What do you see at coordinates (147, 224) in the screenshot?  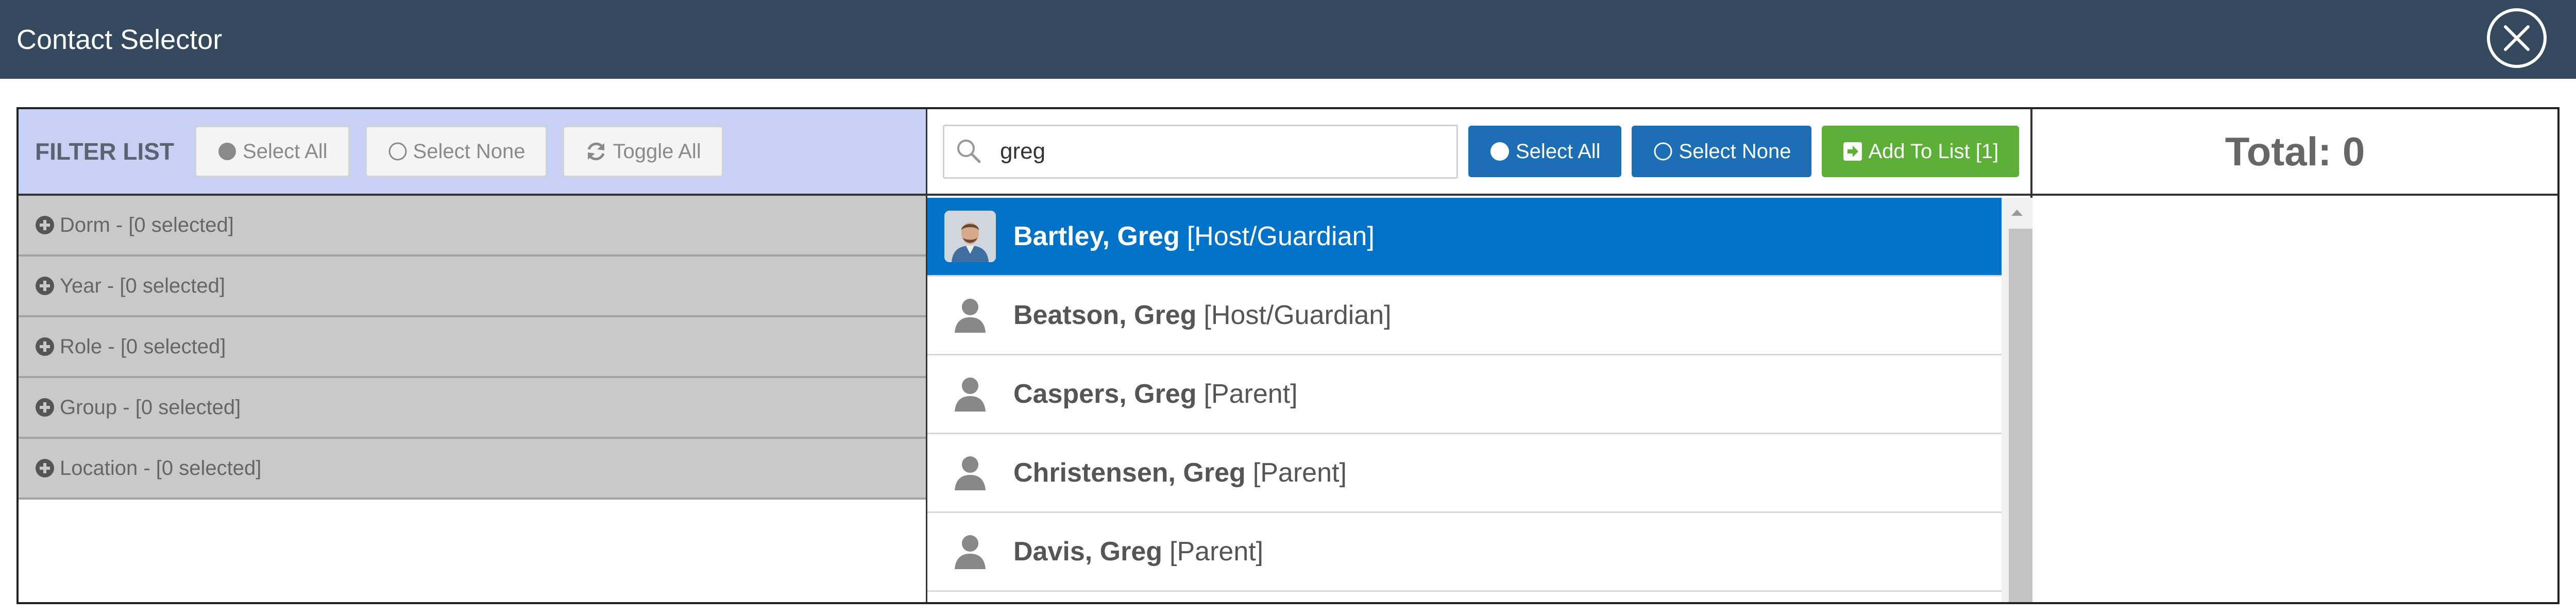 I see `filter-row-label: Dorm - [0 selected]` at bounding box center [147, 224].